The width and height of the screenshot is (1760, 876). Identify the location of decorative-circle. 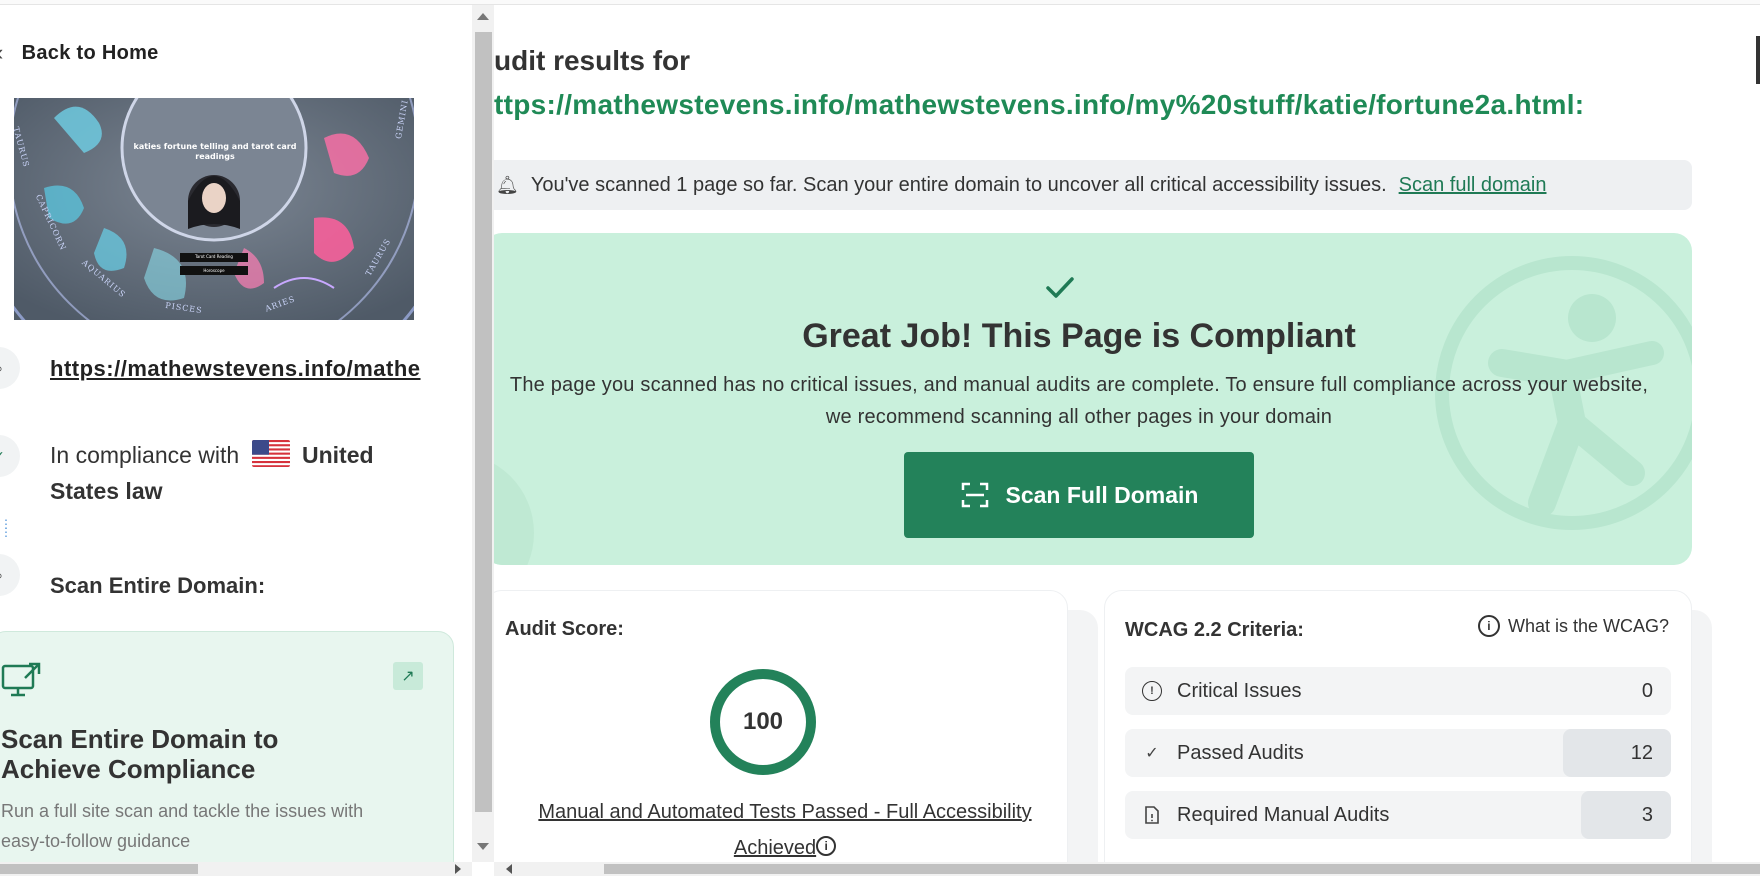
(514, 509).